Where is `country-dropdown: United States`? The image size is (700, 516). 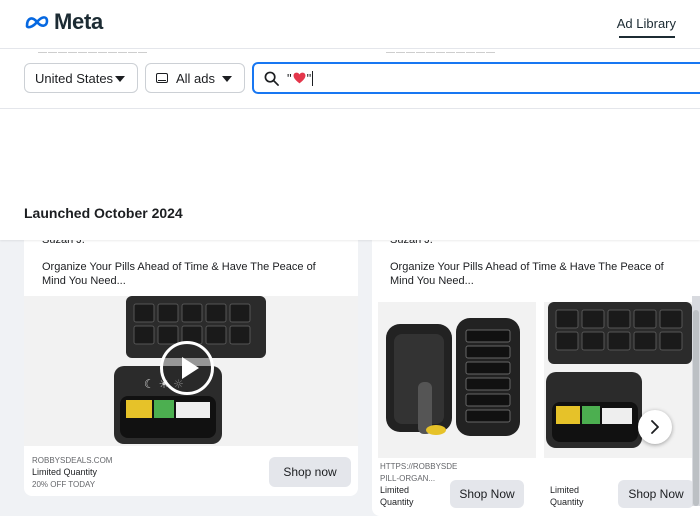 country-dropdown: United States is located at coordinates (81, 78).